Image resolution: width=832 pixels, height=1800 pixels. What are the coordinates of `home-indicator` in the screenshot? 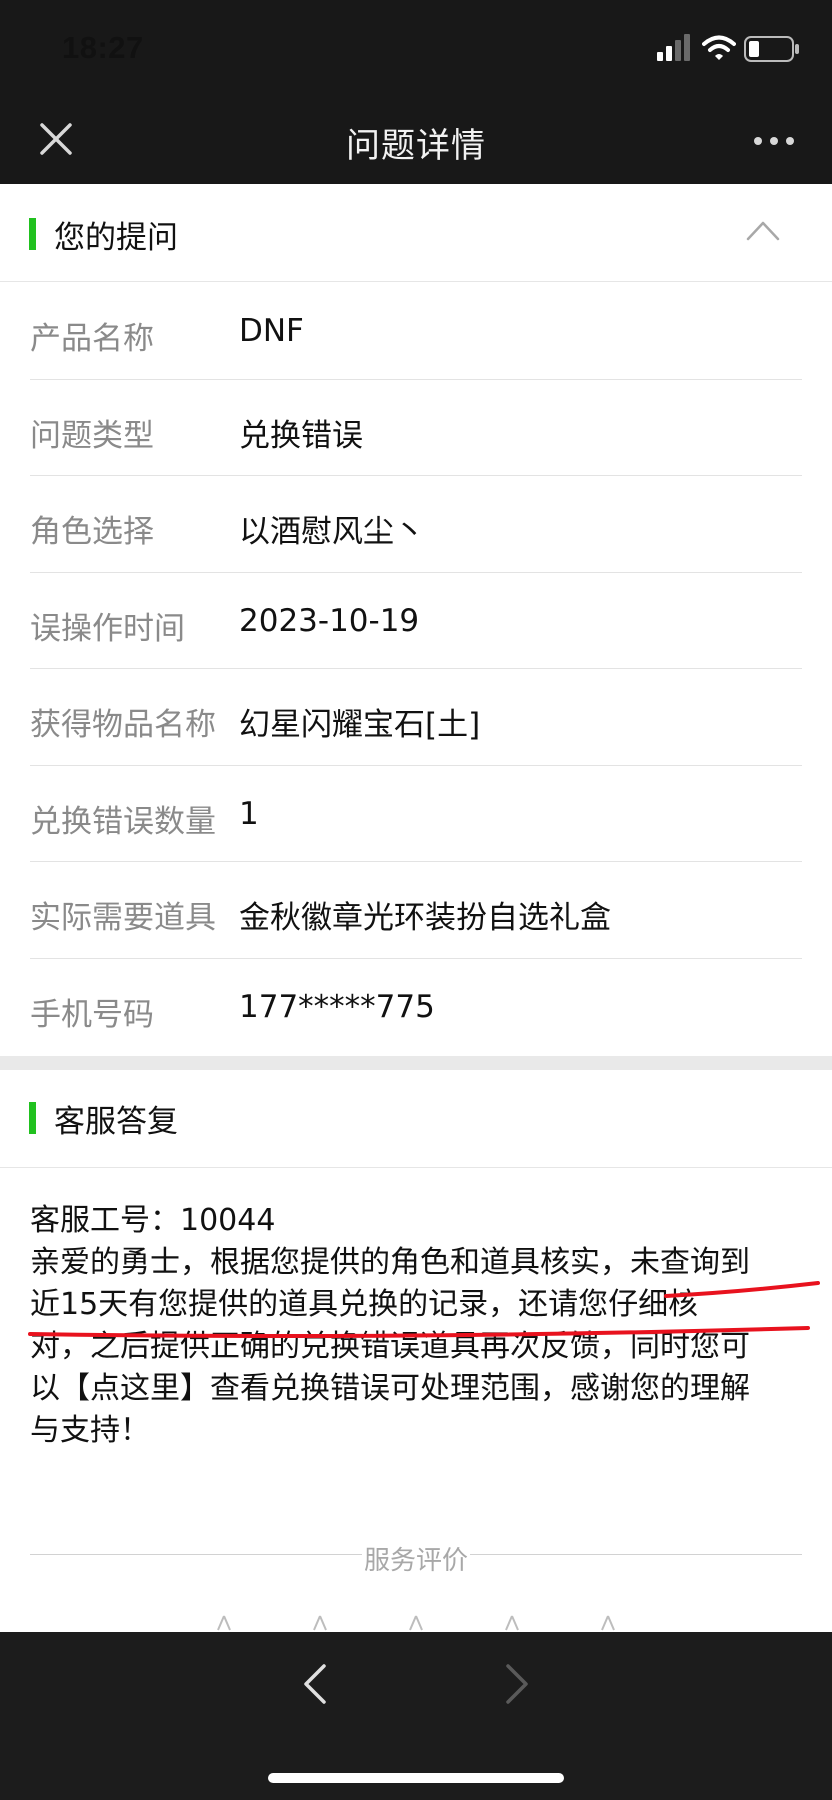 It's located at (416, 1778).